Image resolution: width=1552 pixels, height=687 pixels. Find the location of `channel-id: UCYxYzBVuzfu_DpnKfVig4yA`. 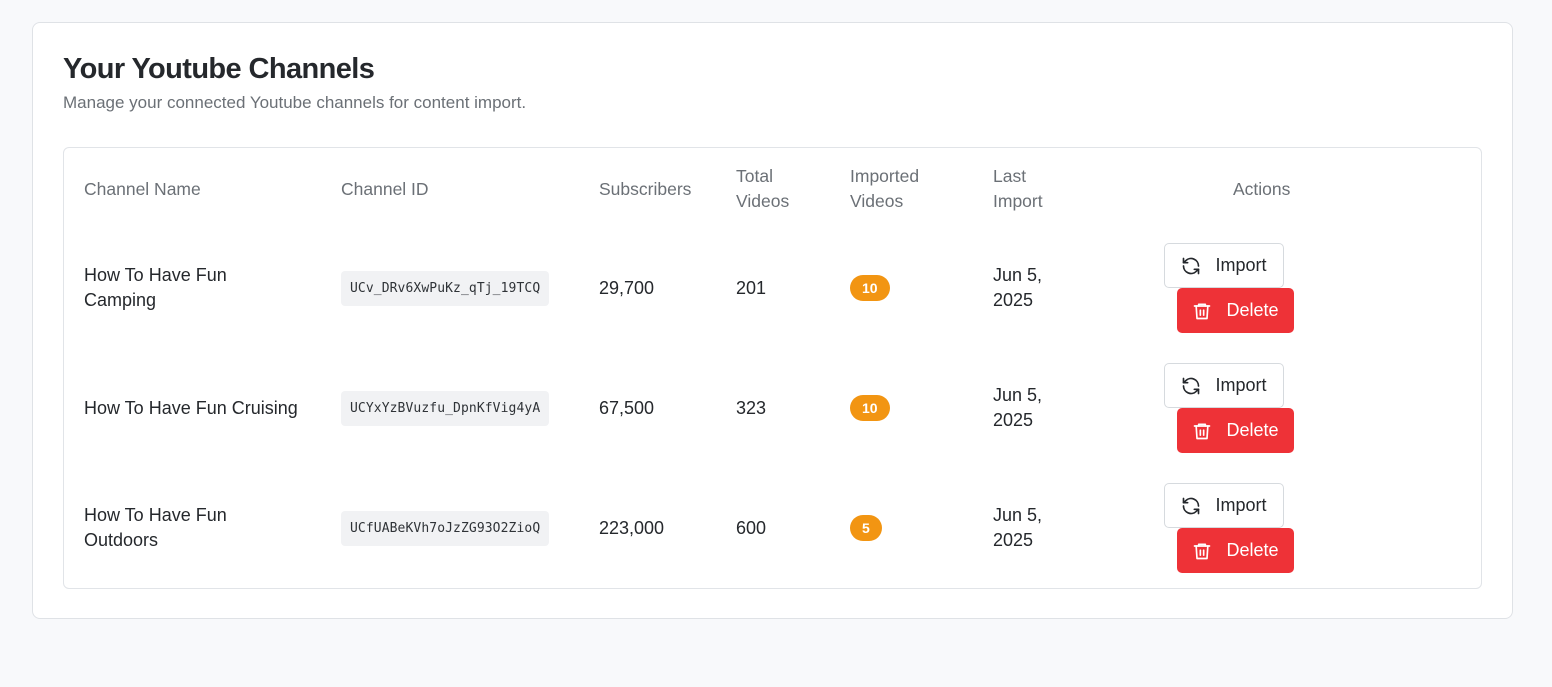

channel-id: UCYxYzBVuzfu_DpnKfVig4yA is located at coordinates (445, 408).